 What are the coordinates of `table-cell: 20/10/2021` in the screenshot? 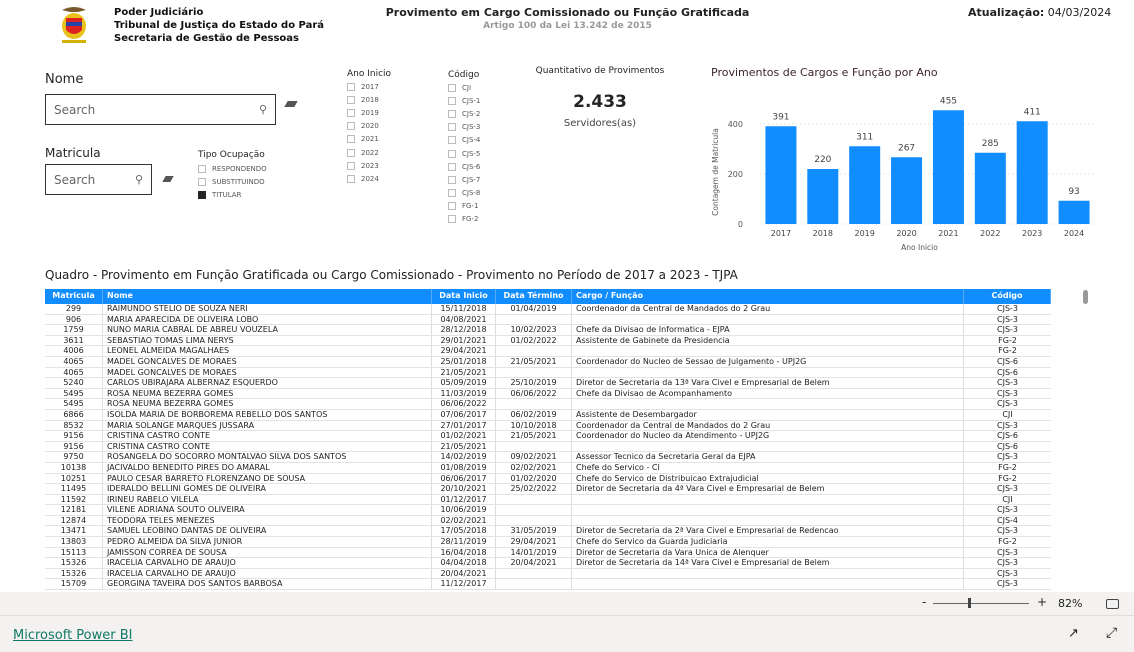 It's located at (464, 489).